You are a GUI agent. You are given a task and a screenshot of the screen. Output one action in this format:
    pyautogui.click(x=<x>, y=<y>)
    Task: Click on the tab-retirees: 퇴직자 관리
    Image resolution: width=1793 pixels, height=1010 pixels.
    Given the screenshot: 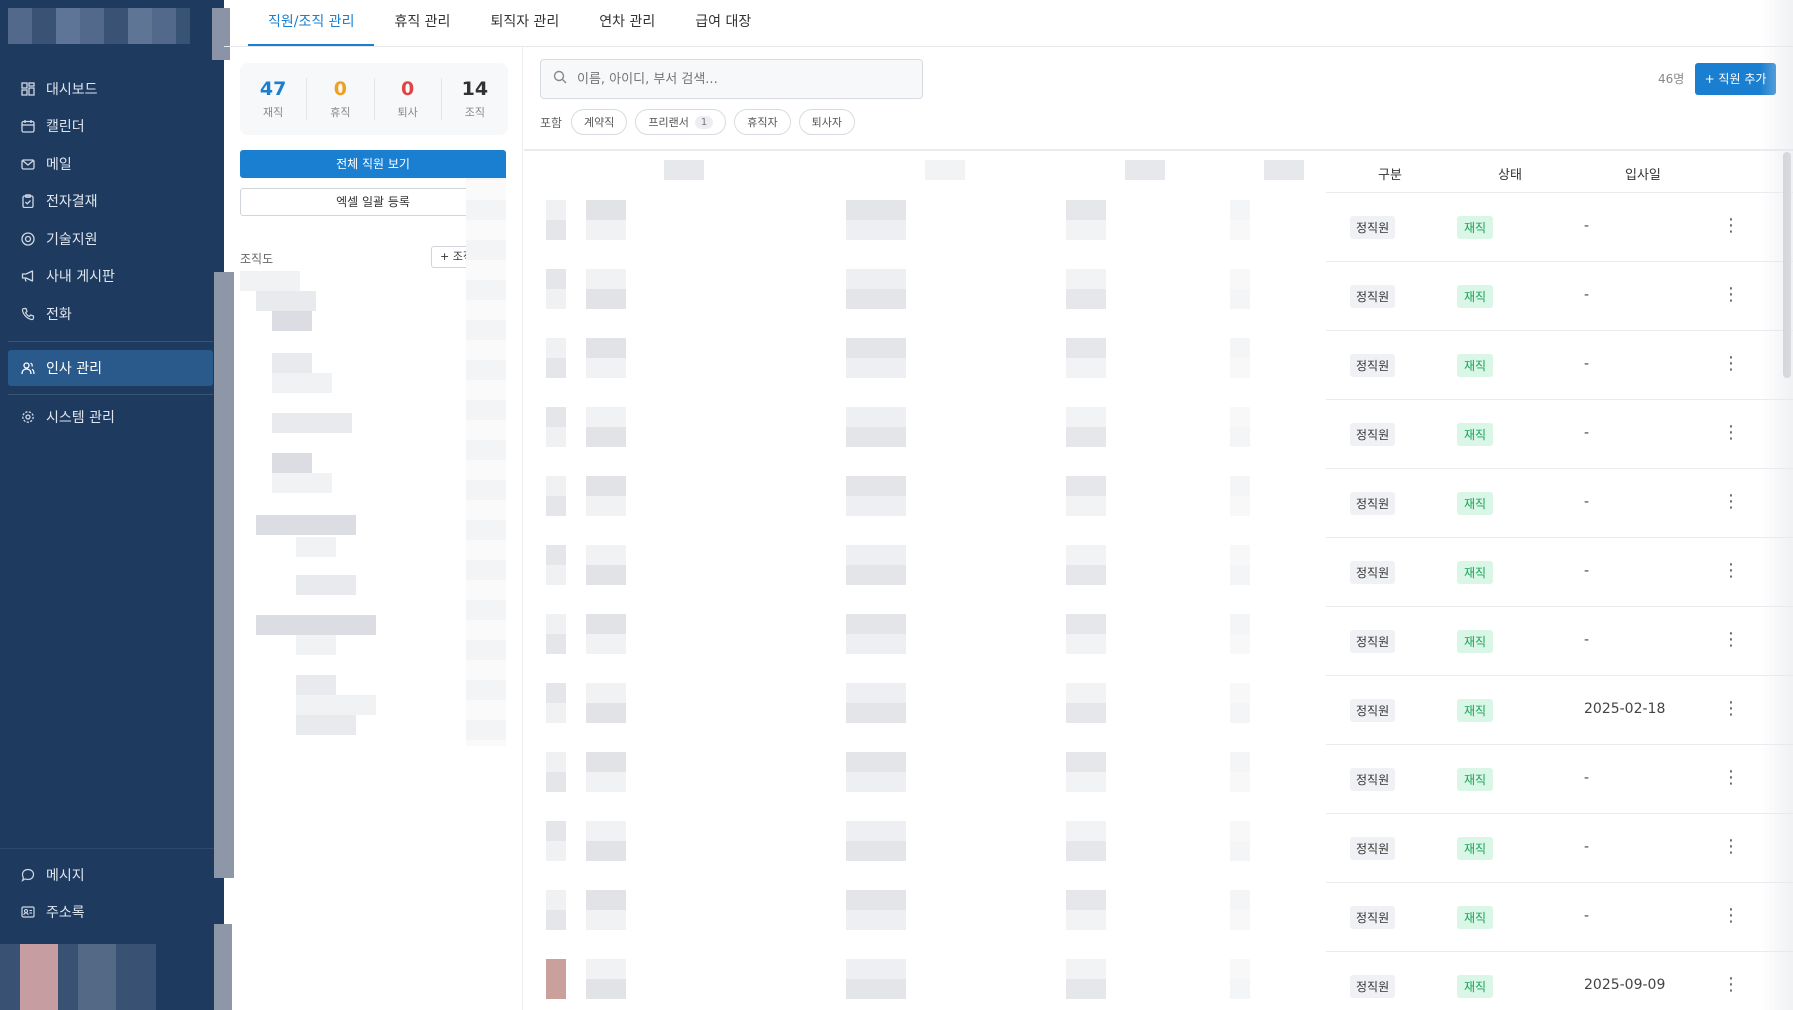 What is the action you would take?
    pyautogui.click(x=524, y=23)
    